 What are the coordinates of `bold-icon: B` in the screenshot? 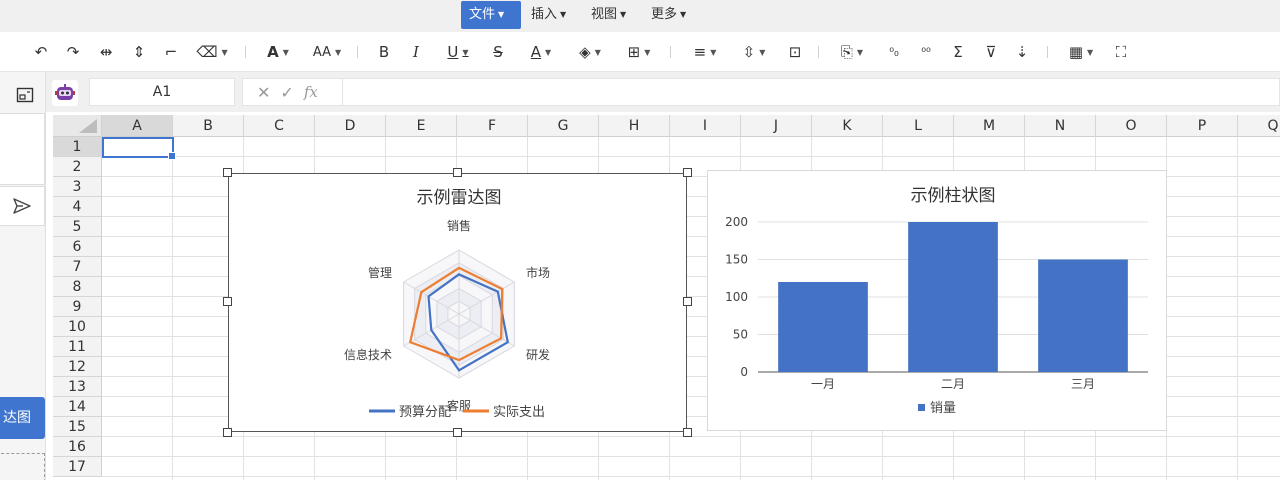 It's located at (384, 52).